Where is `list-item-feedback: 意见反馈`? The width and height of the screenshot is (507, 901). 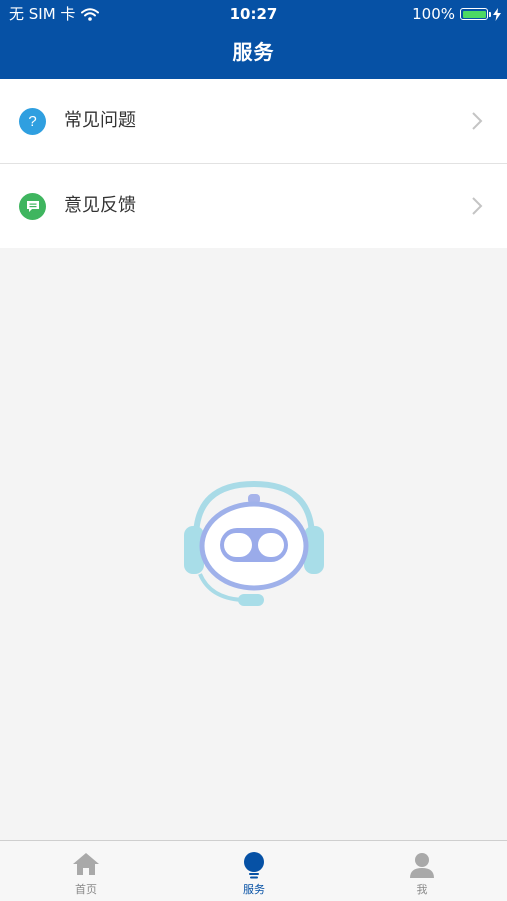
list-item-feedback: 意见反馈 is located at coordinates (253, 205).